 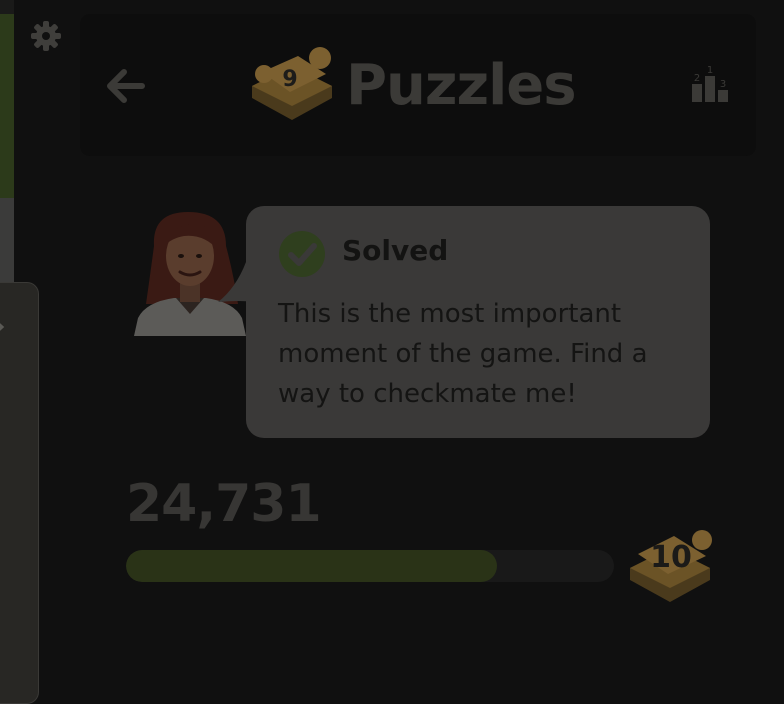 What do you see at coordinates (46, 36) in the screenshot?
I see `gear-icon` at bounding box center [46, 36].